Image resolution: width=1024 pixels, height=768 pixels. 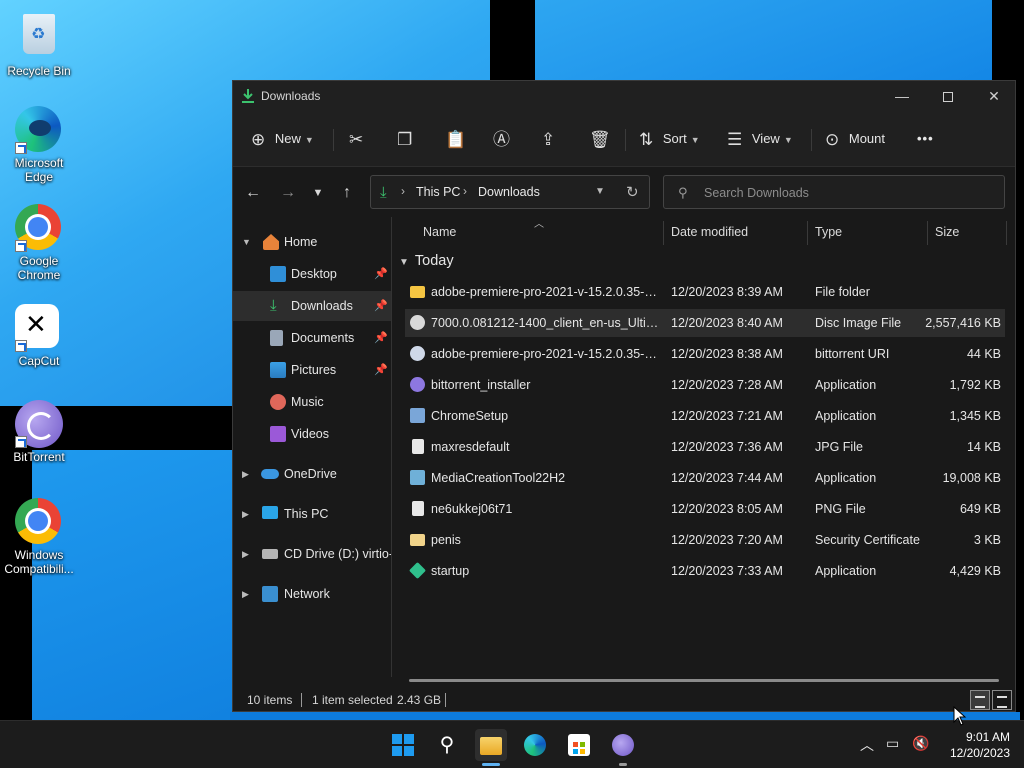 I want to click on nav-item-label: OneDrive, so click(x=310, y=474).